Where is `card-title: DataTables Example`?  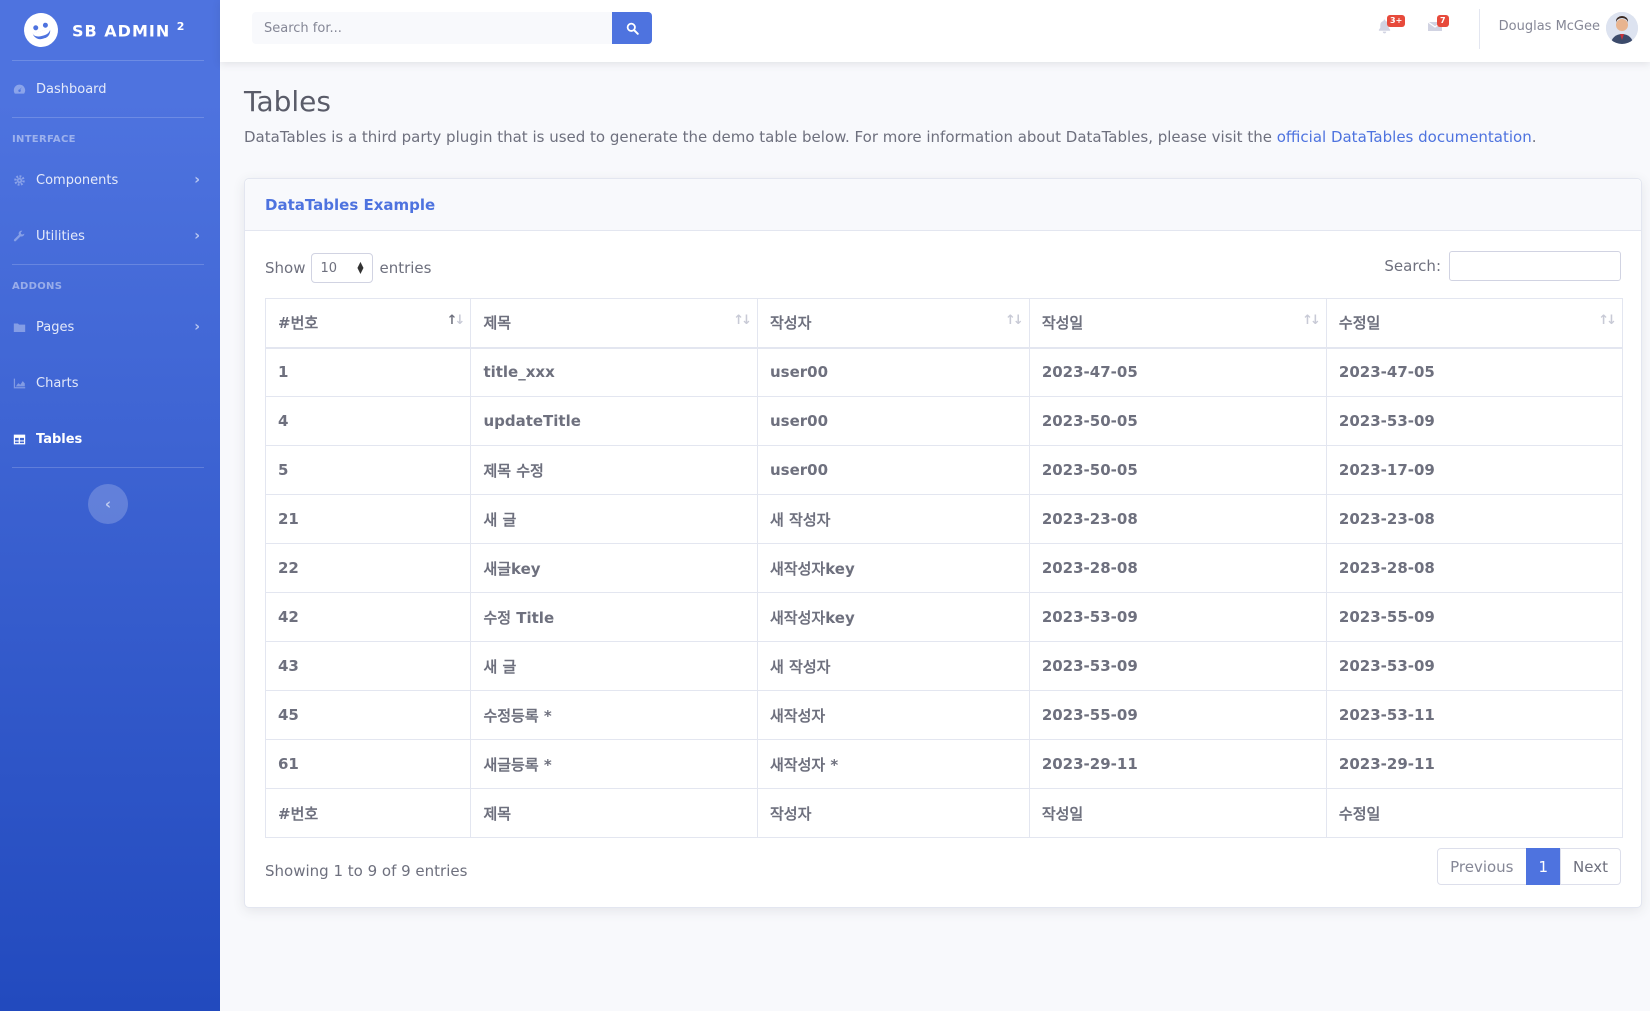
card-title: DataTables Example is located at coordinates (943, 205).